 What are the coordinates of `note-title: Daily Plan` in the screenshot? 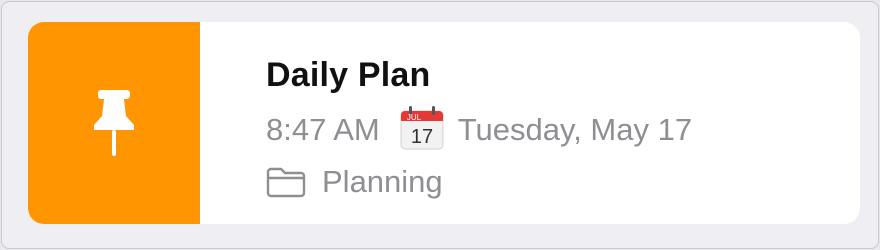 It's located at (348, 75).